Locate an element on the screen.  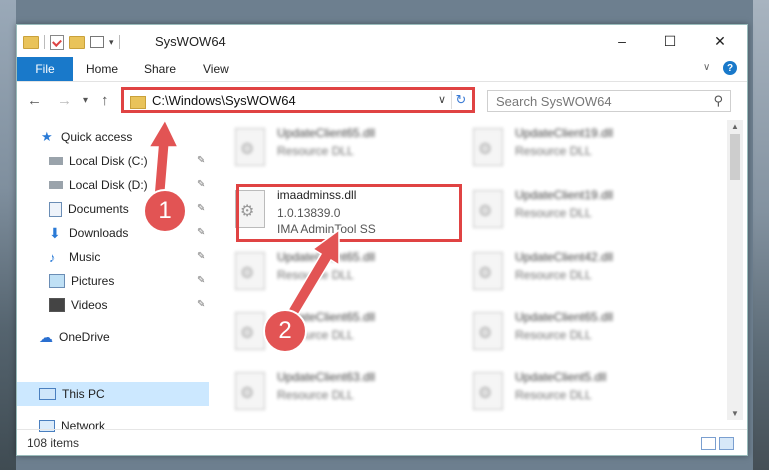
step-1-badge: 1 is located at coordinates (165, 211).